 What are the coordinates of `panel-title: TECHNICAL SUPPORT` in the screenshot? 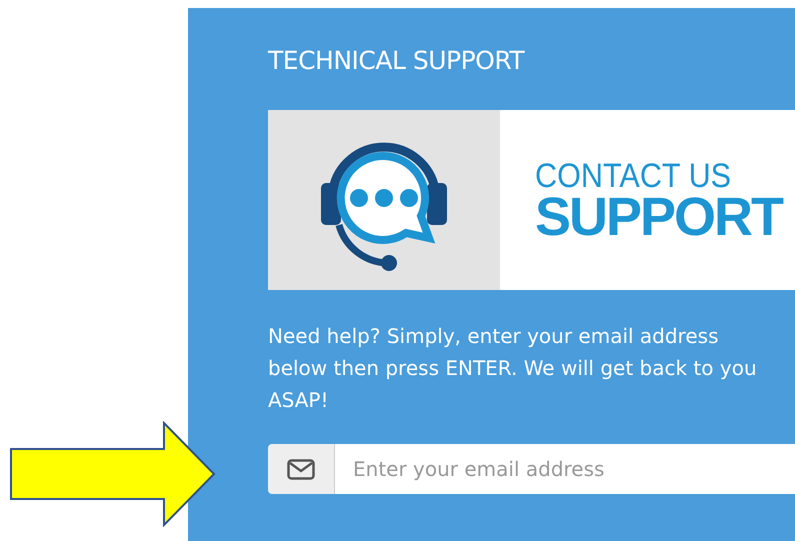 It's located at (397, 61).